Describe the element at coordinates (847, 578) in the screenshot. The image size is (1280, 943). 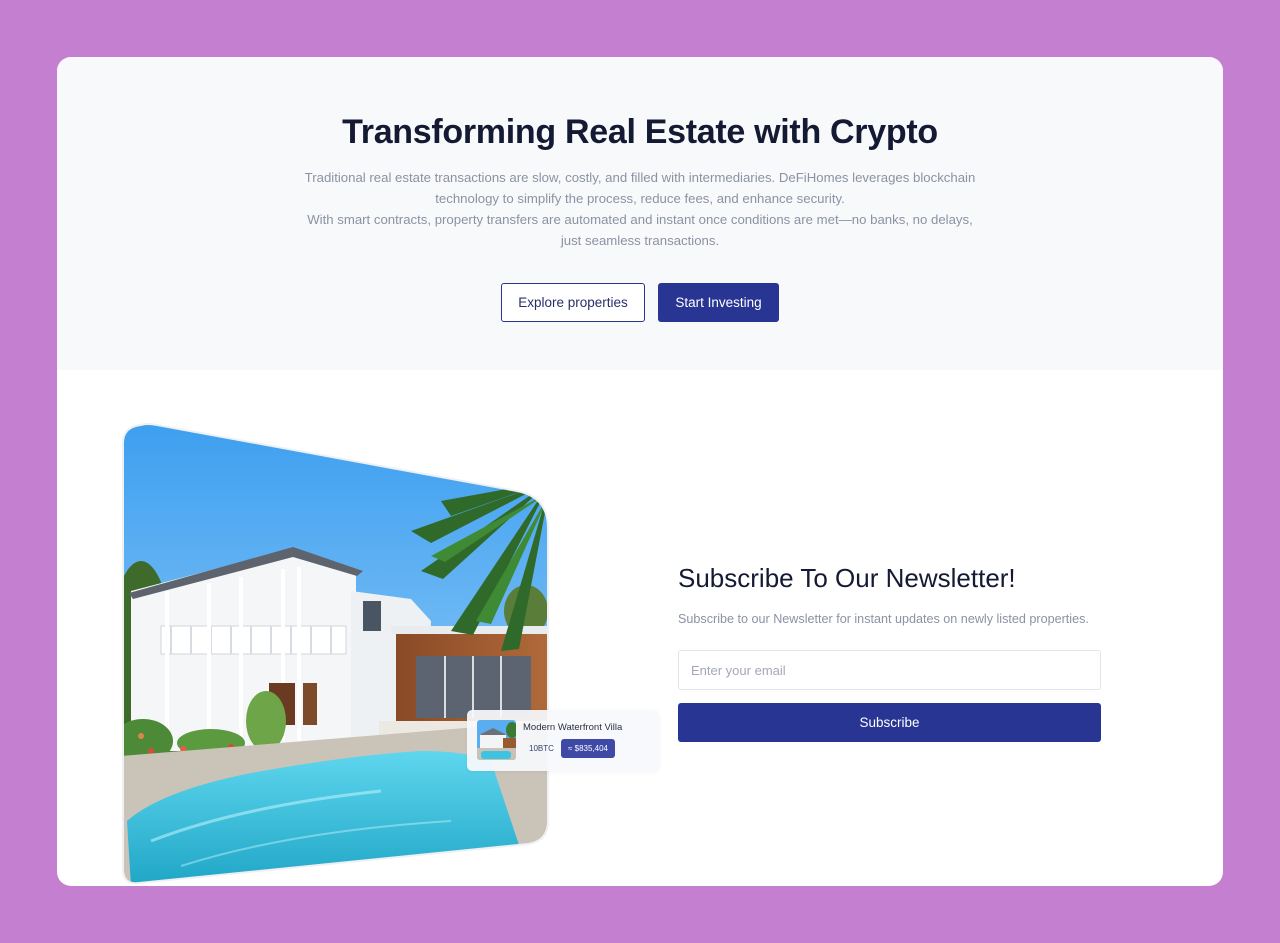
I see `newsletter-title: Subscribe To Our Newsletter!` at that location.